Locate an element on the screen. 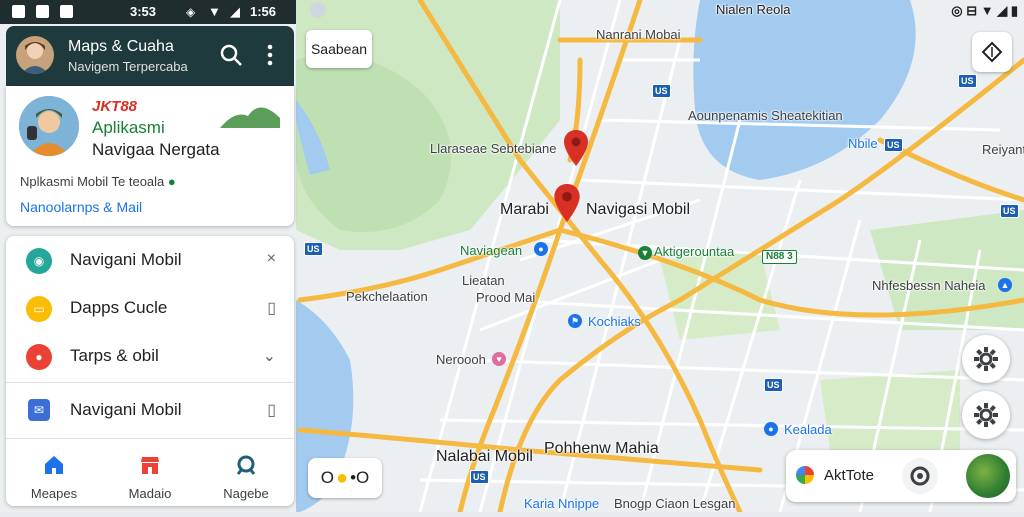  poi-icon: ▼ is located at coordinates (645, 253).